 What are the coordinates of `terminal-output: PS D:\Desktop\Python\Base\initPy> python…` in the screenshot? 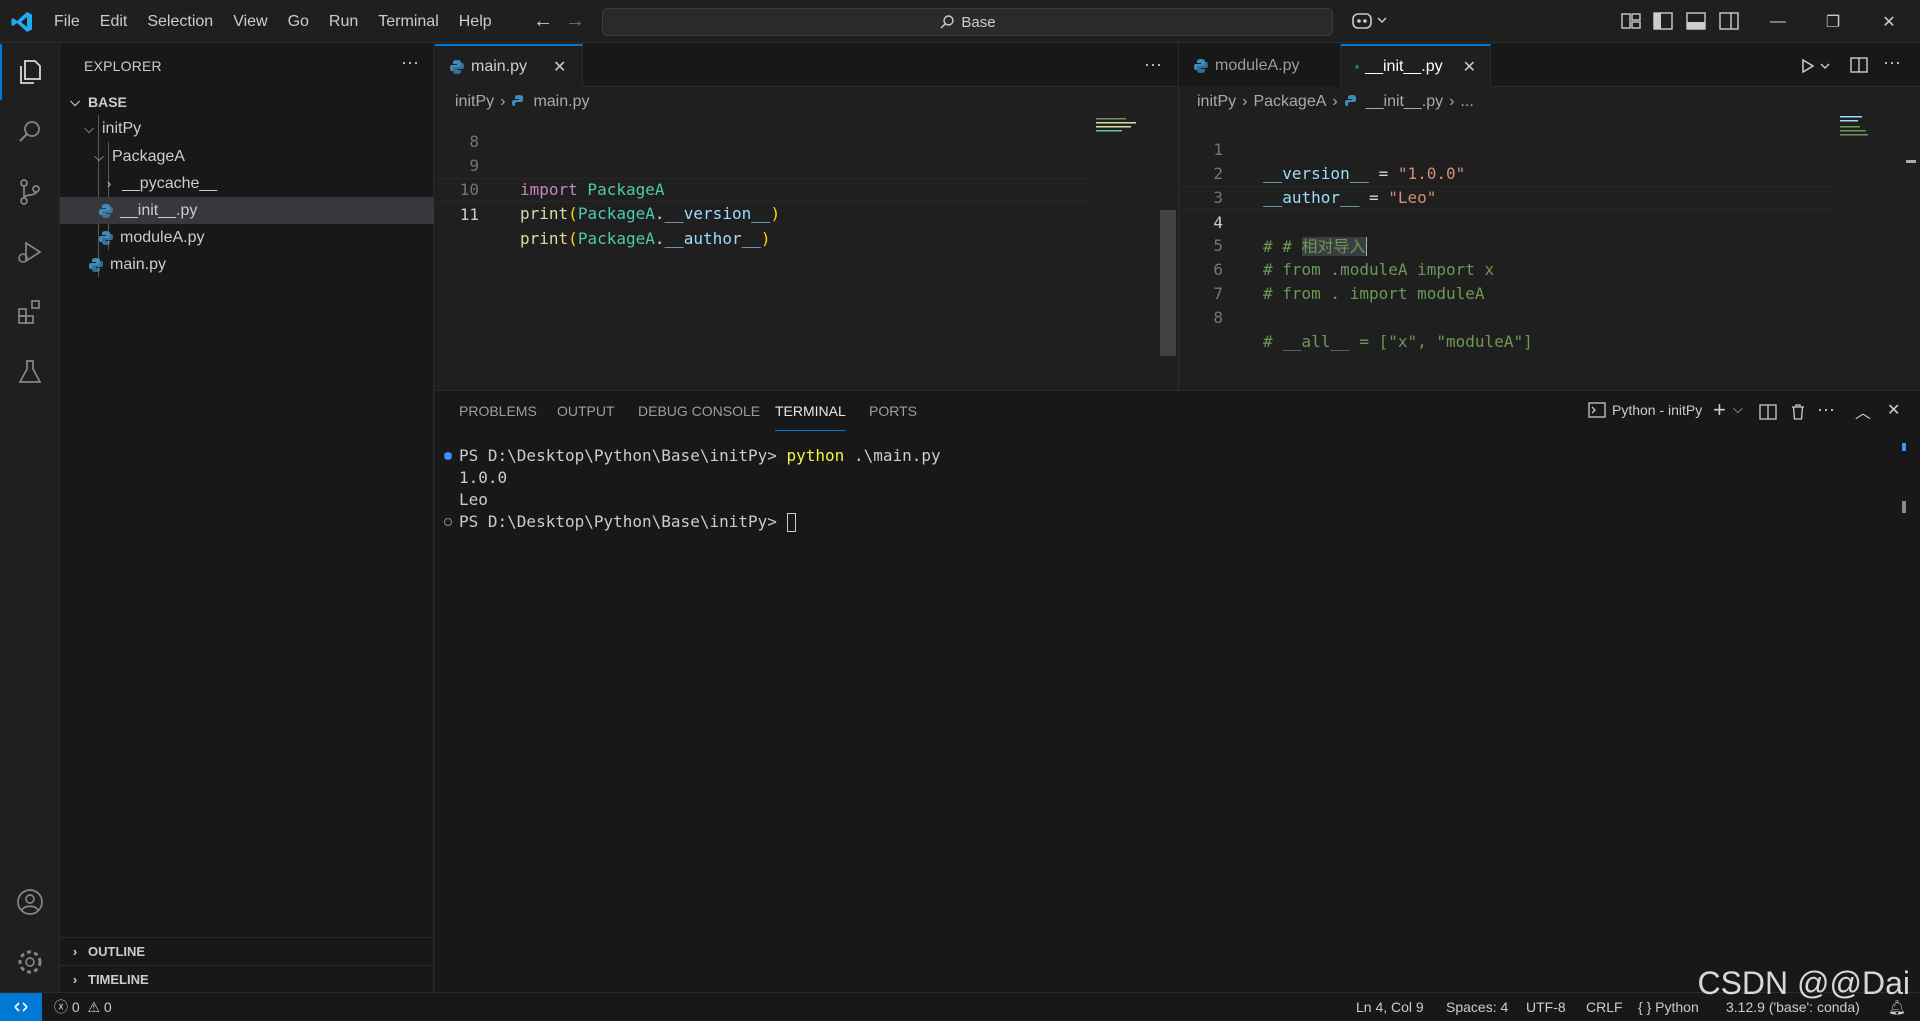 It's located at (1160, 501).